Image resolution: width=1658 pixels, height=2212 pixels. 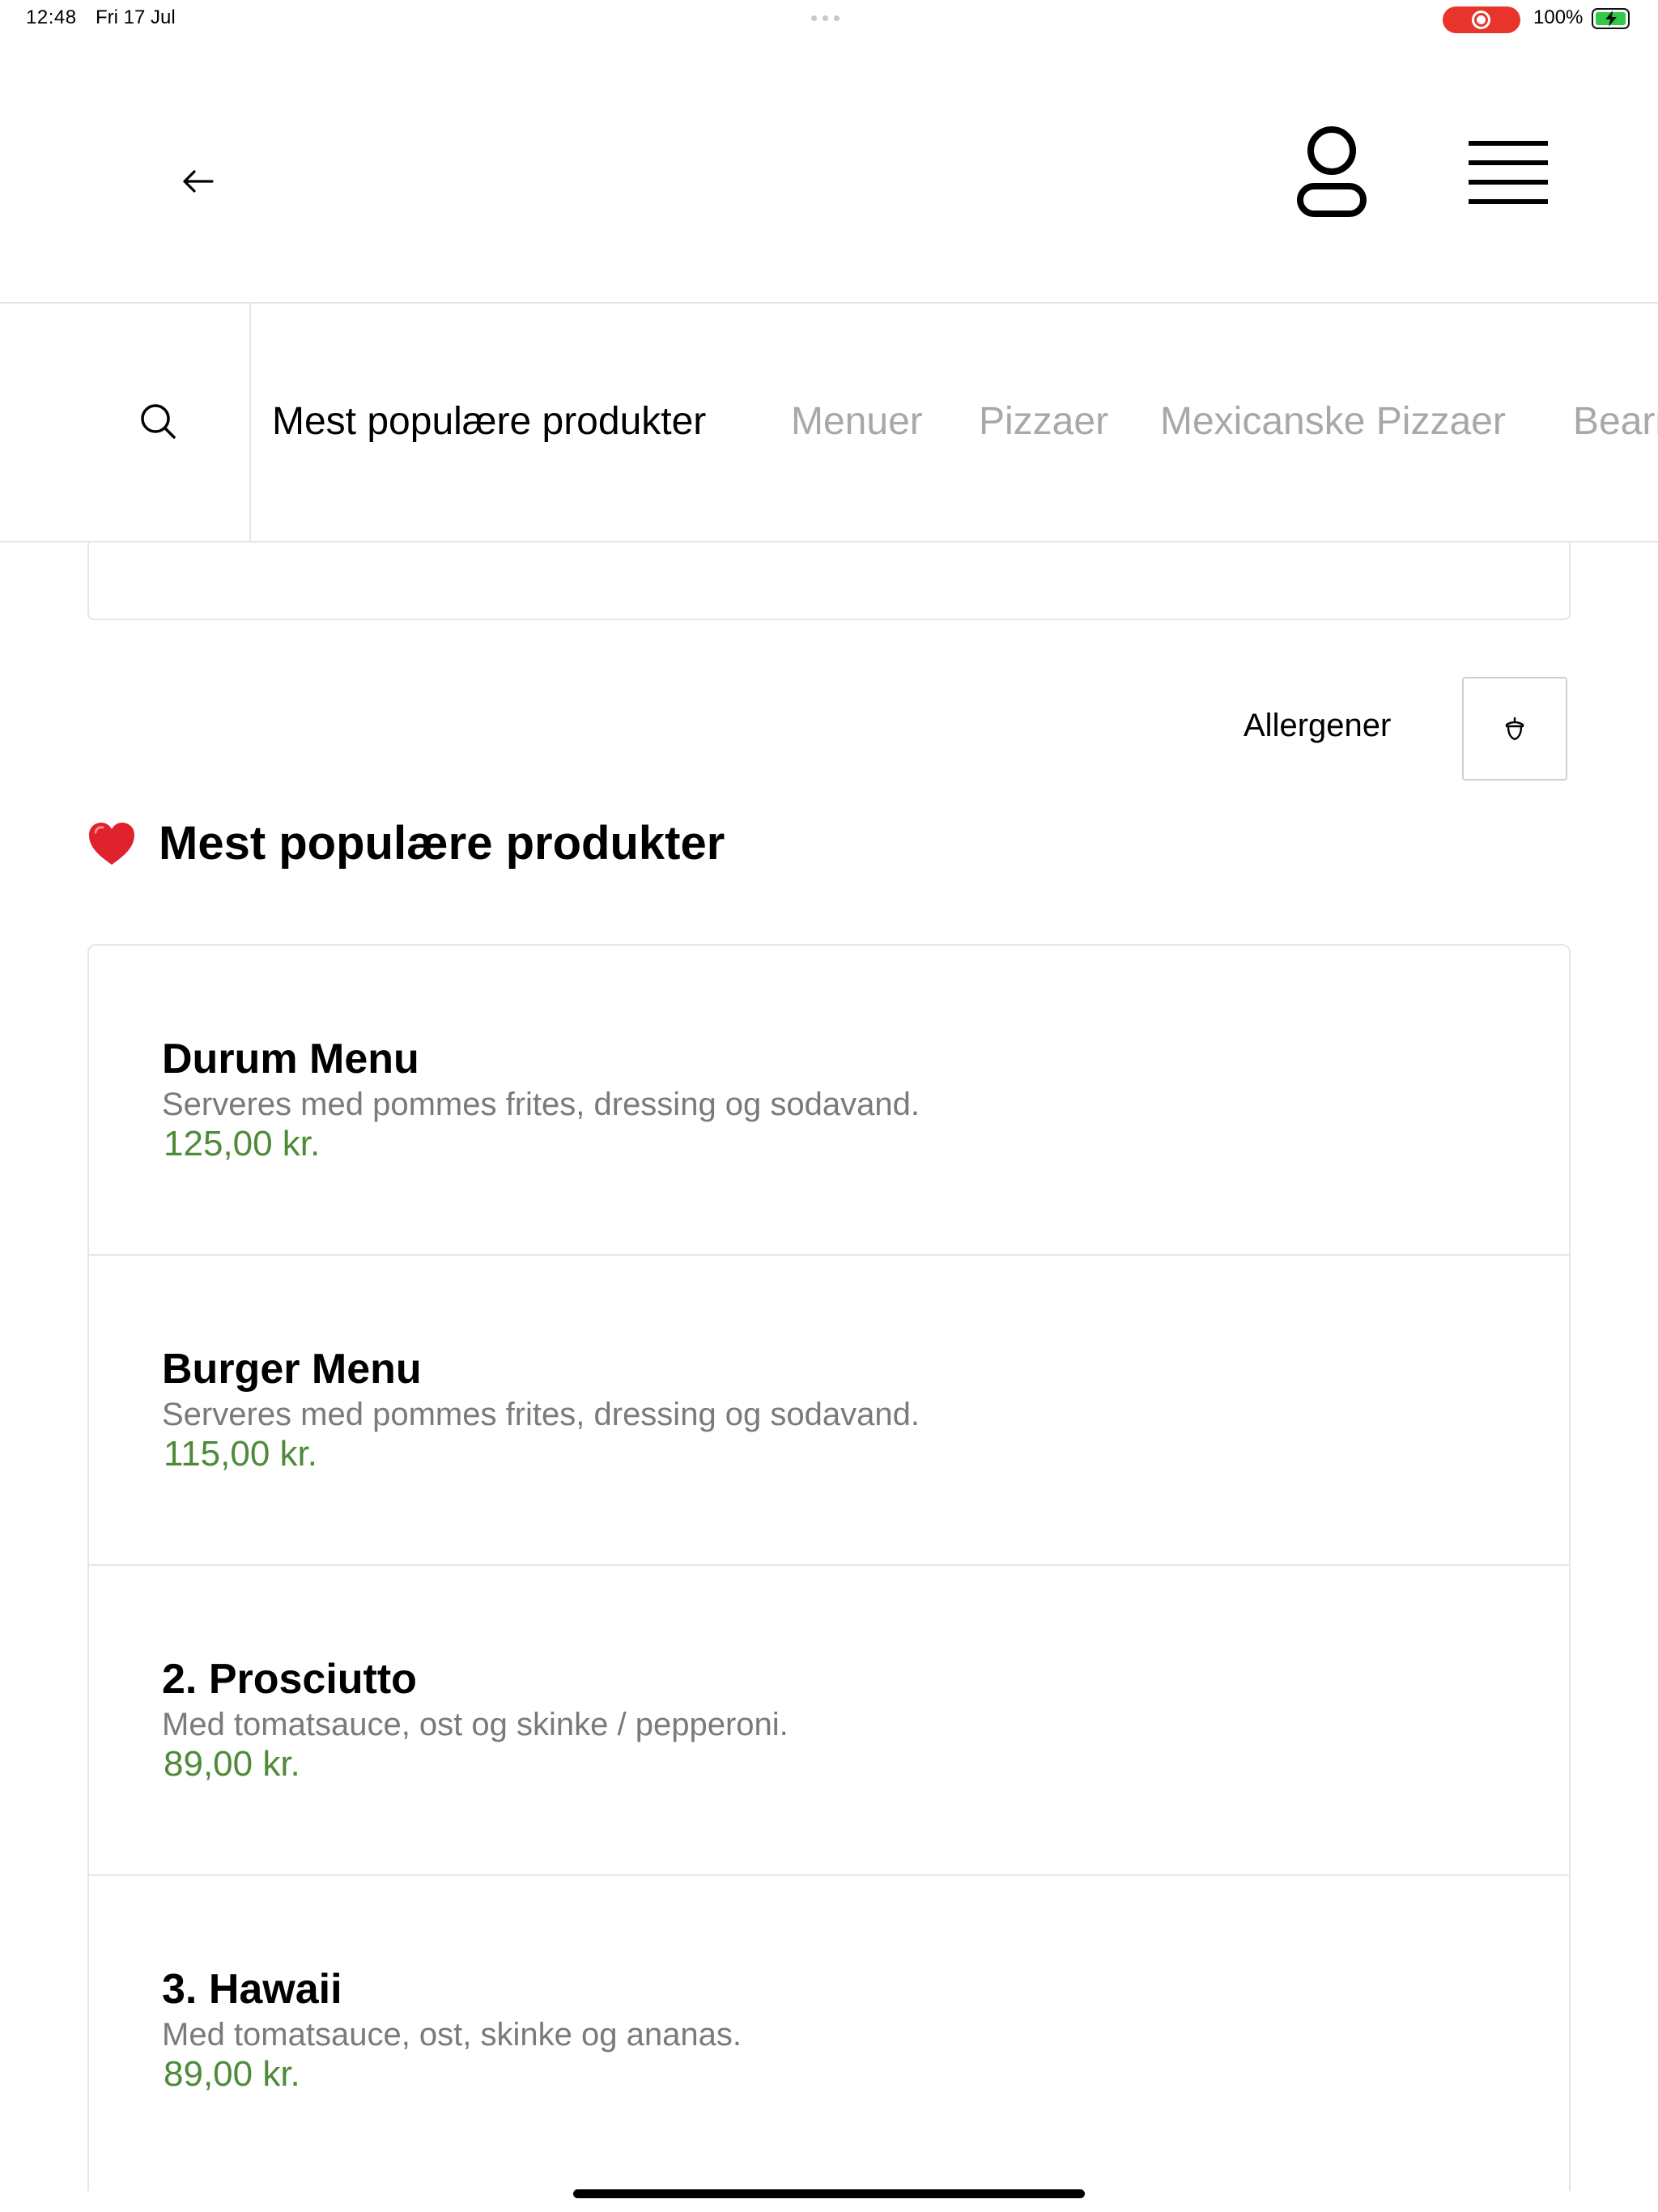 What do you see at coordinates (240, 1454) in the screenshot?
I see `product-price: 115,00 kr.` at bounding box center [240, 1454].